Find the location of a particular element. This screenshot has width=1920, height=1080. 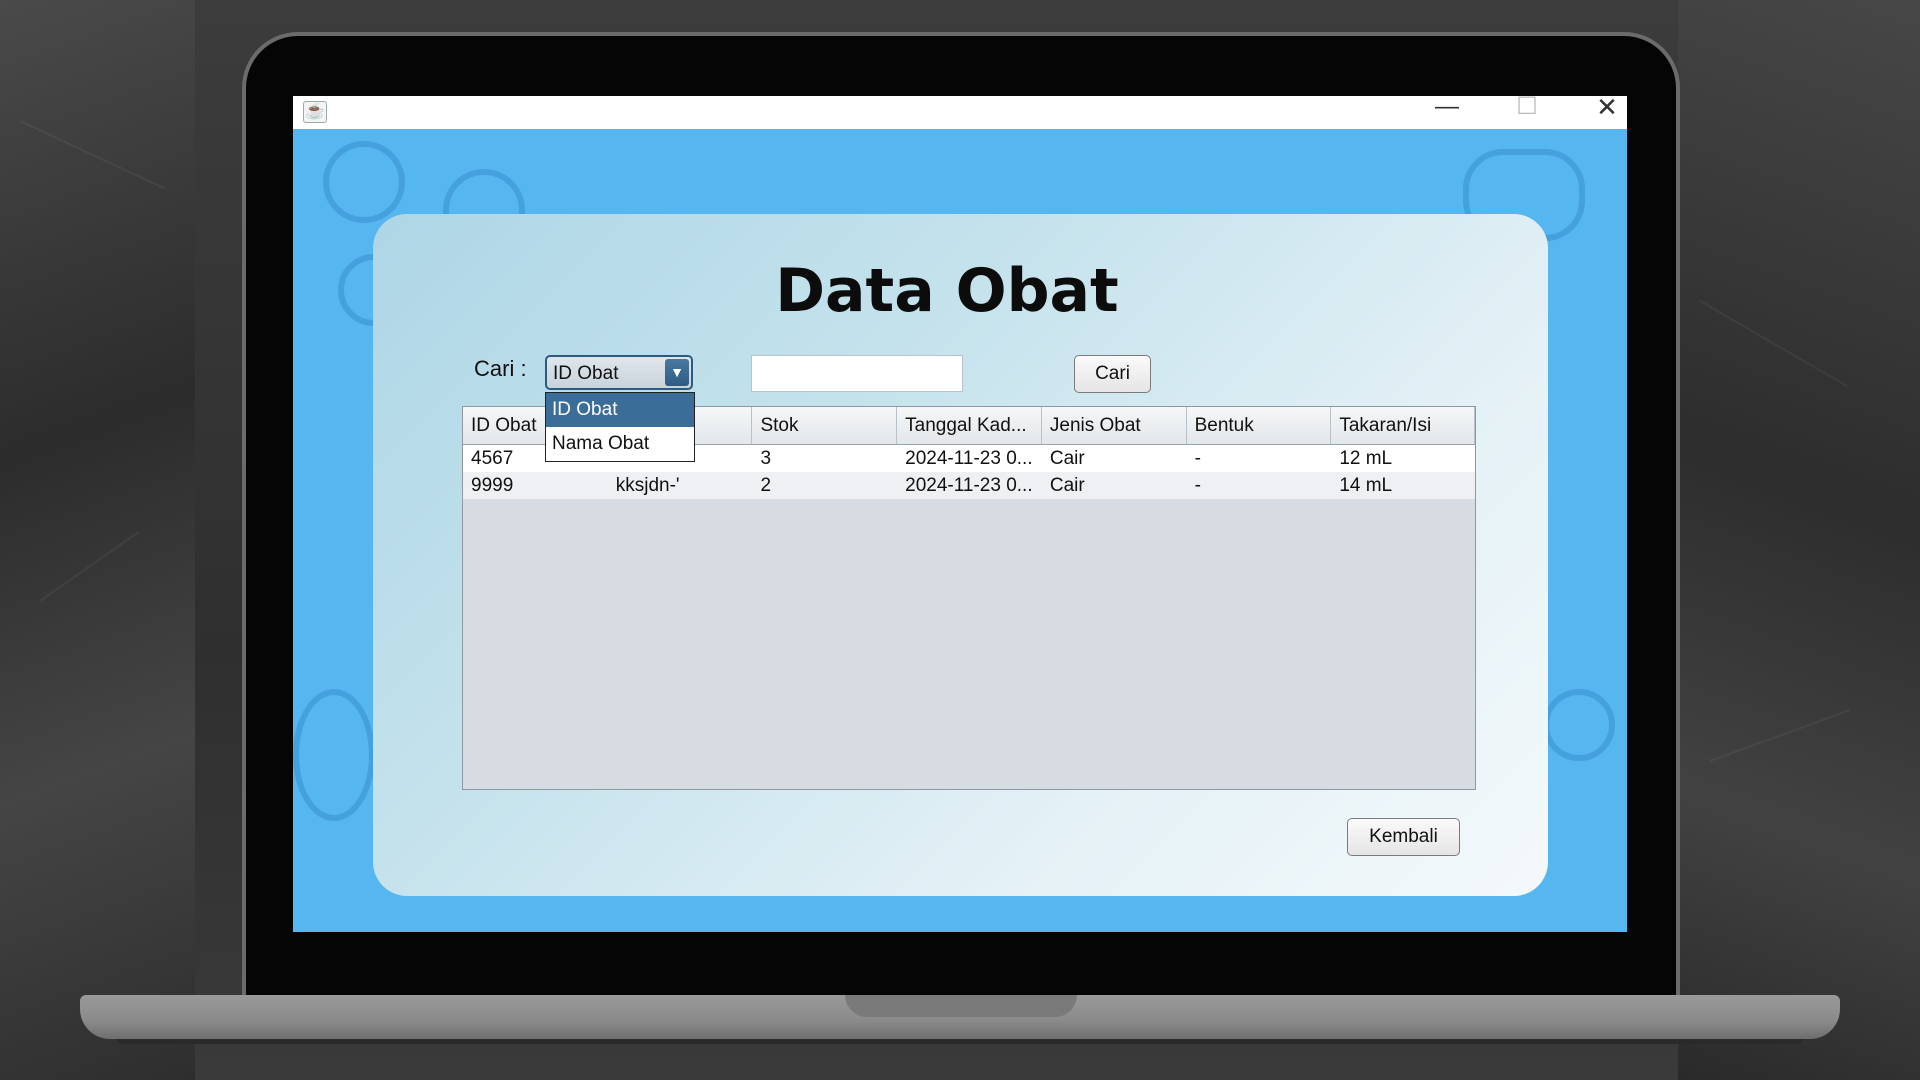

column-header: Bentuk is located at coordinates (1259, 425).